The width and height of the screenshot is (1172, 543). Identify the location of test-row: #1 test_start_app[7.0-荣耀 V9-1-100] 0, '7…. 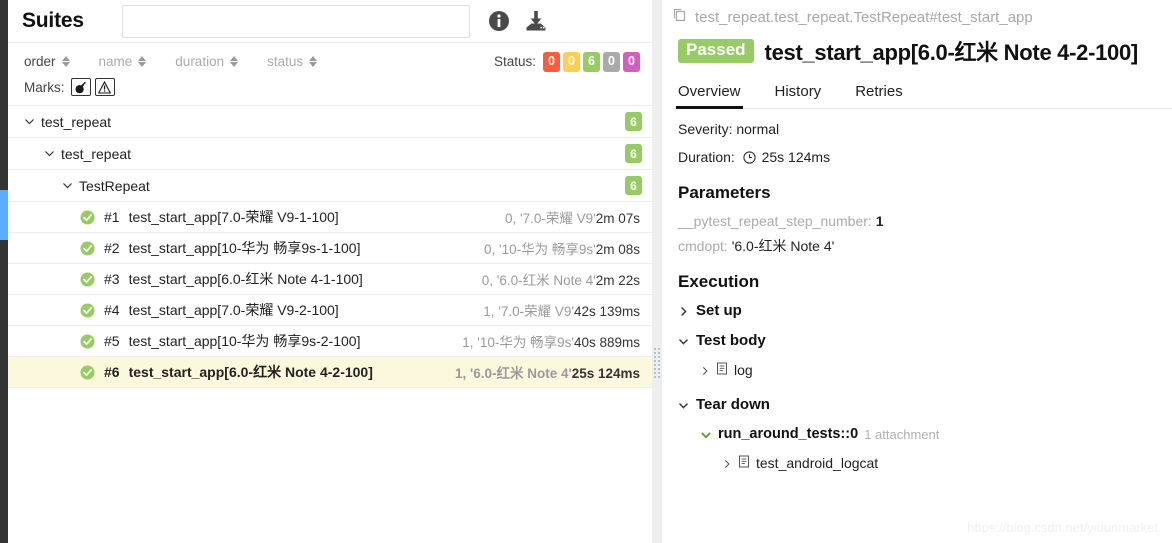
(330, 217).